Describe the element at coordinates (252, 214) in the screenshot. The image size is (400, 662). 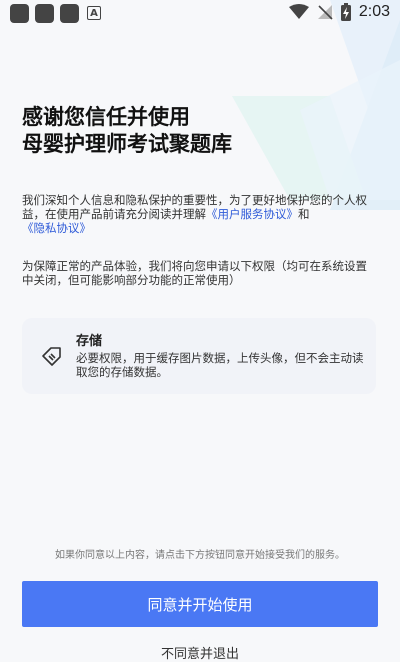
I see `user-agreement-link: 《用户服务协议》` at that location.